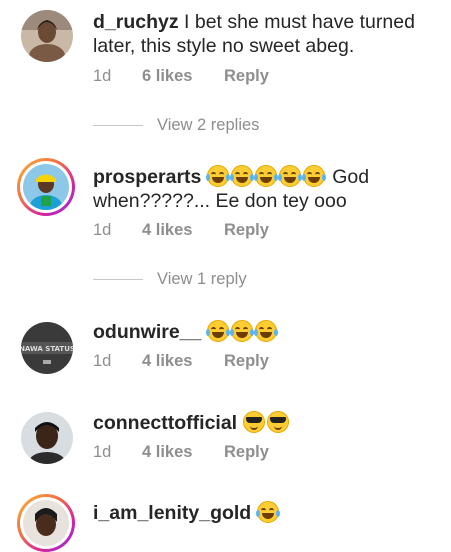 This screenshot has width=451, height=552. I want to click on comment-username: prosperarts, so click(147, 177).